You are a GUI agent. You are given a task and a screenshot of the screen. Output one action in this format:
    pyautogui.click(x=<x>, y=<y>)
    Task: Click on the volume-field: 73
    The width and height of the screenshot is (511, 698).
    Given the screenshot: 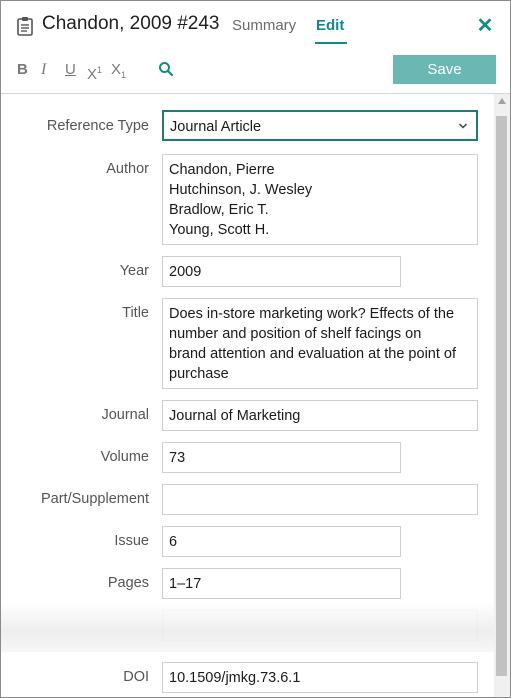 What is the action you would take?
    pyautogui.click(x=281, y=457)
    